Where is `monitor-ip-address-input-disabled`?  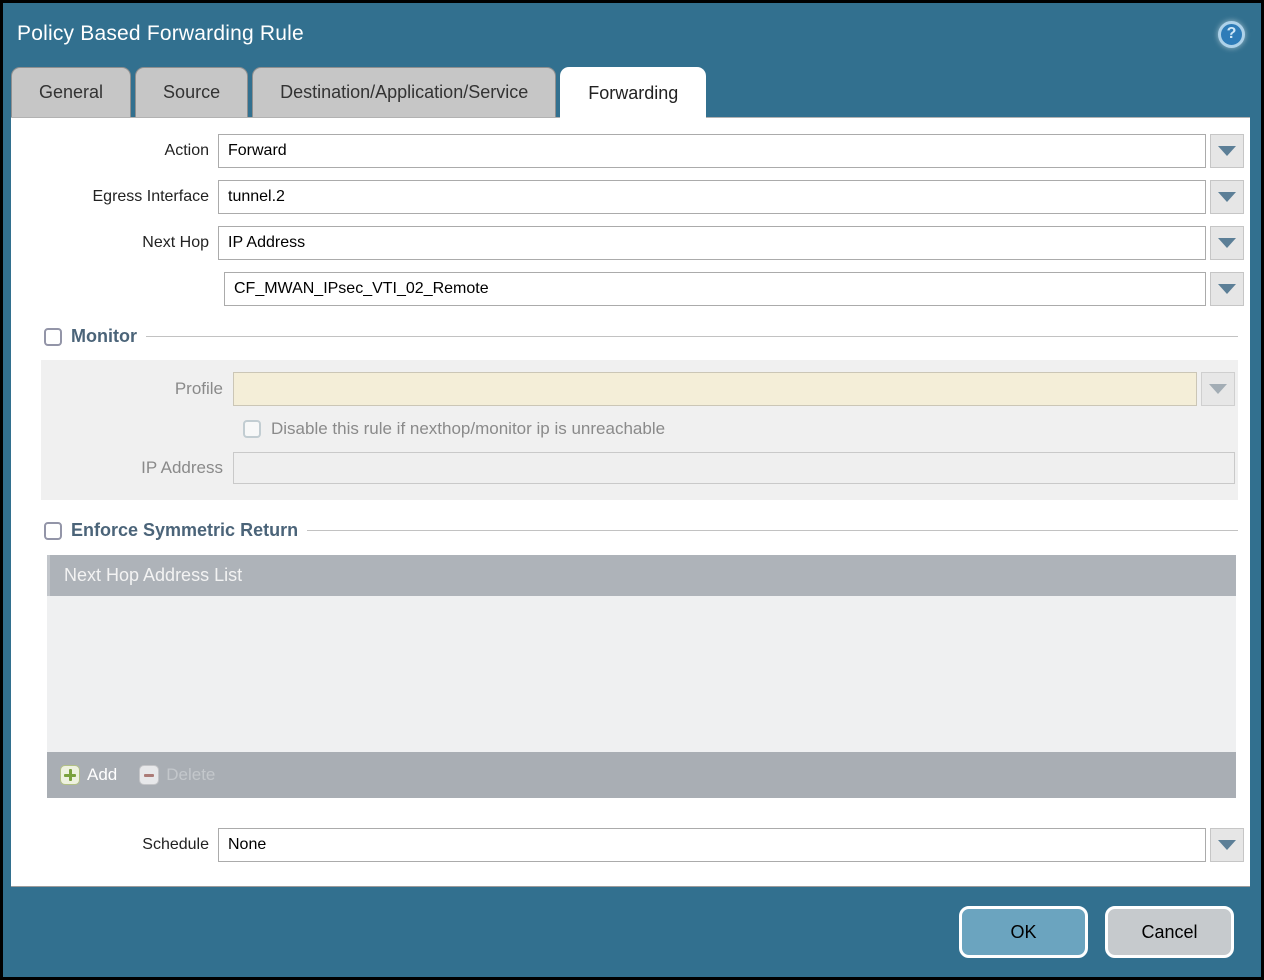
monitor-ip-address-input-disabled is located at coordinates (734, 468).